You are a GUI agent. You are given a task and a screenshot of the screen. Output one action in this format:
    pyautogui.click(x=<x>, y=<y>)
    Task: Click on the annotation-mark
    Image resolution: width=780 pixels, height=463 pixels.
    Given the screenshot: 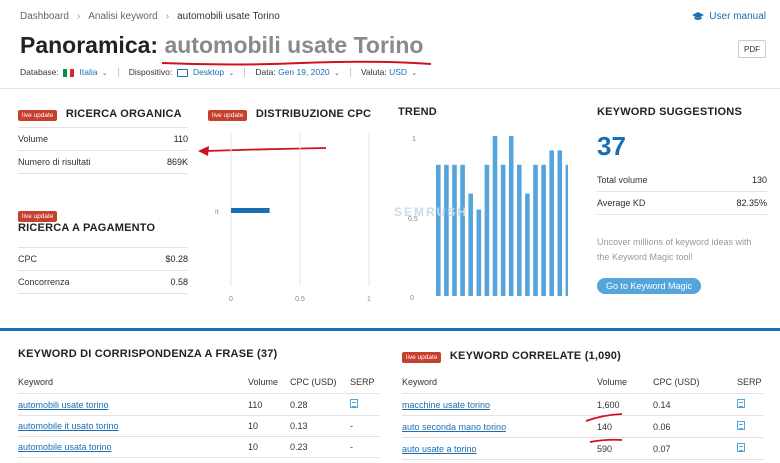 What is the action you would take?
    pyautogui.click(x=606, y=440)
    